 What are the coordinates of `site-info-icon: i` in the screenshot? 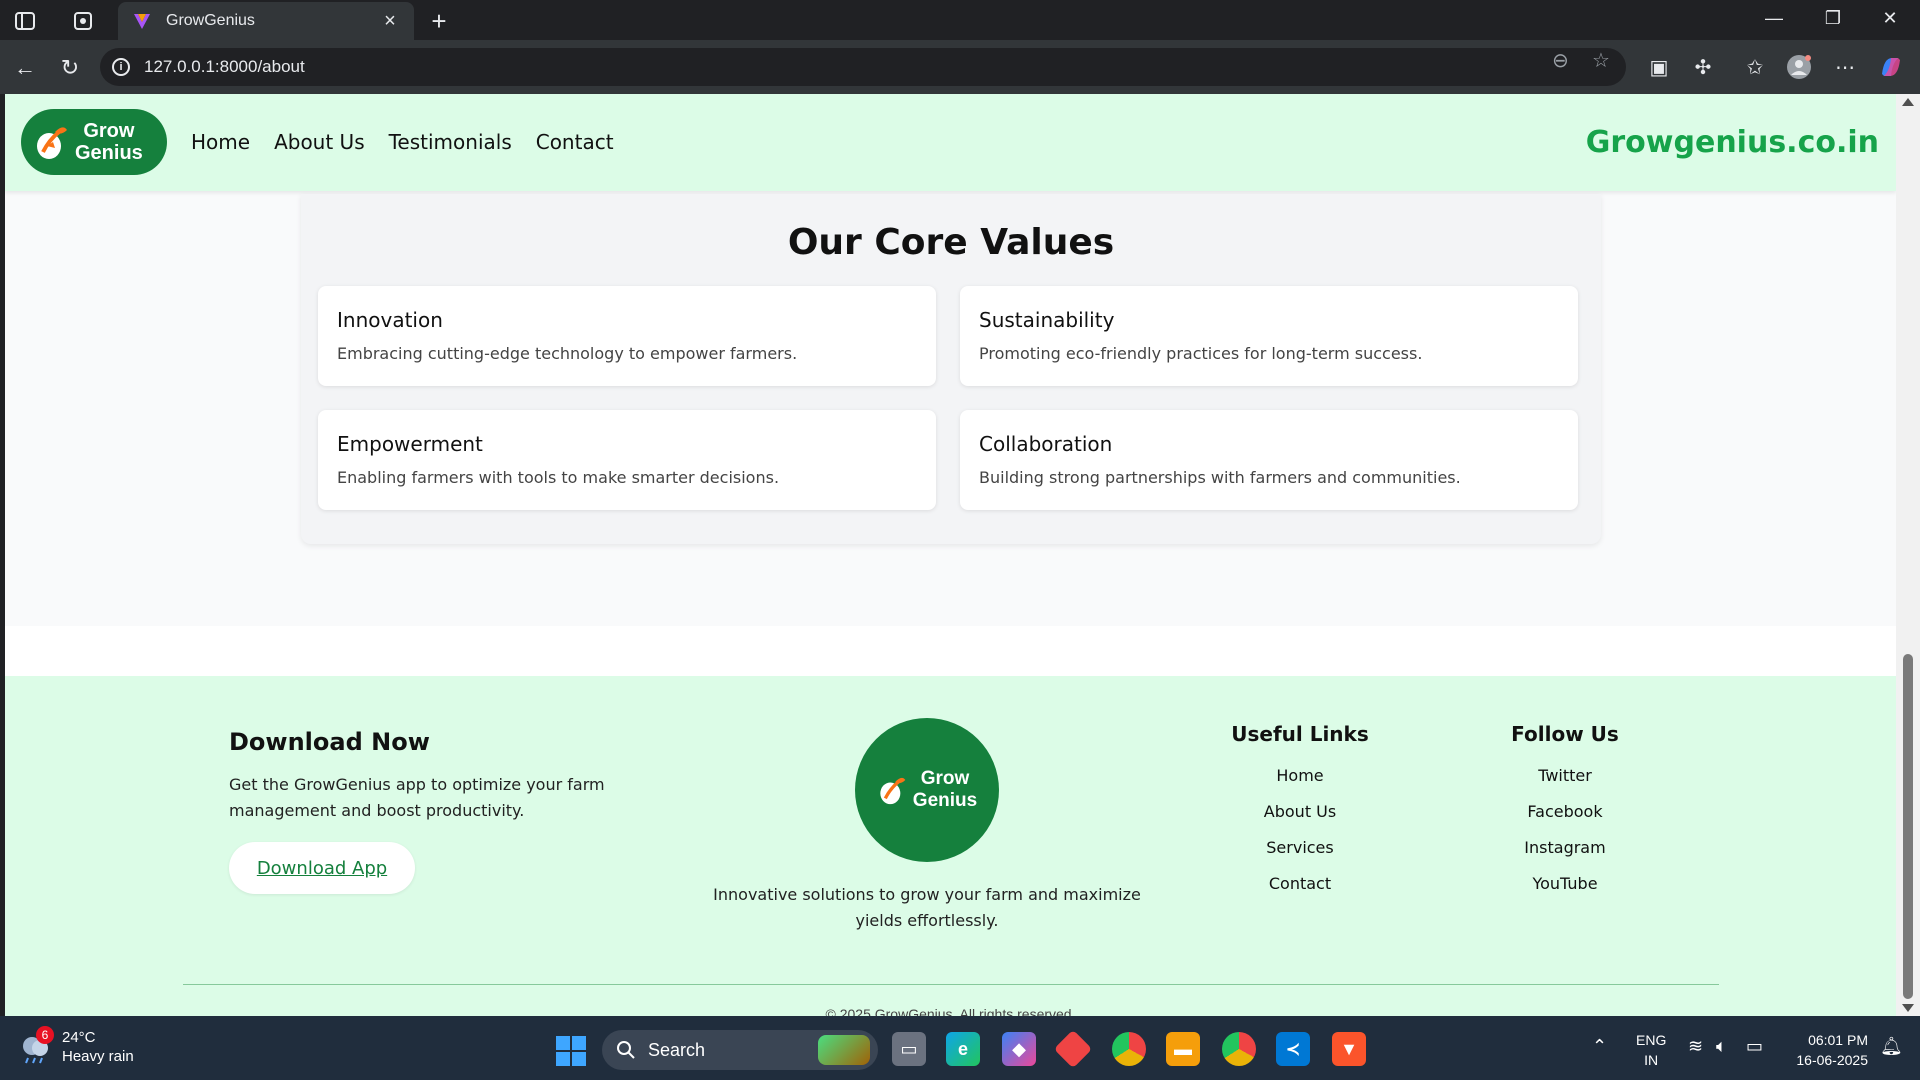 It's located at (121, 67).